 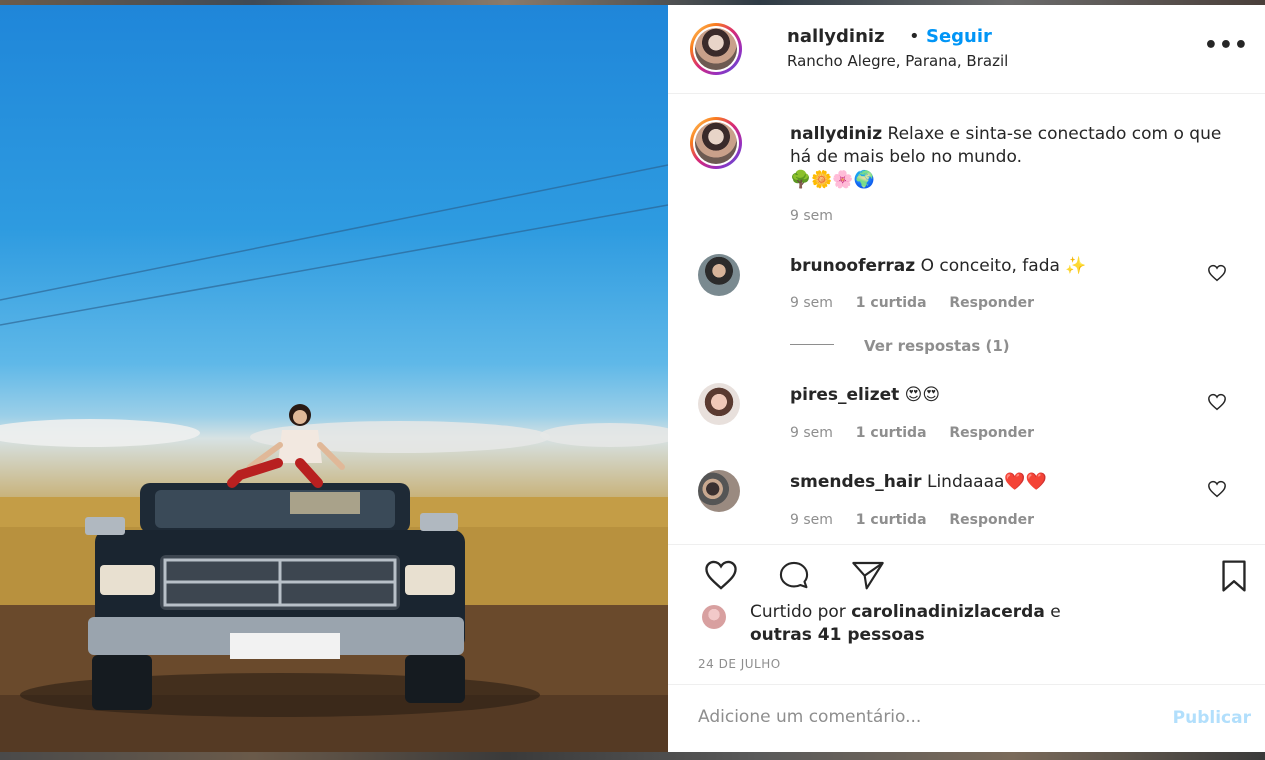 What do you see at coordinates (739, 664) in the screenshot?
I see `post-date: 24 DE JULHO` at bounding box center [739, 664].